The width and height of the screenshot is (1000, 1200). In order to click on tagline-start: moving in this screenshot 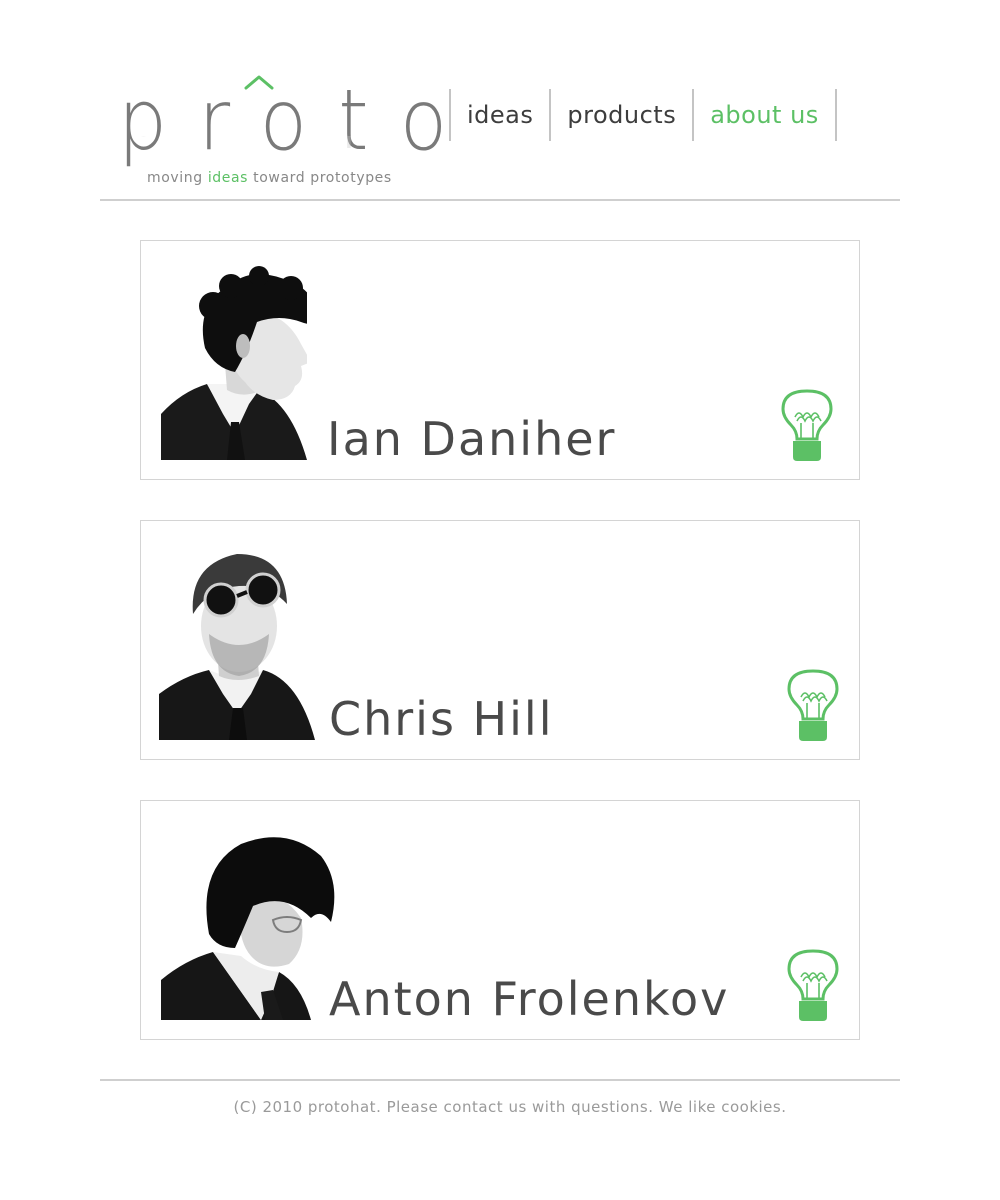, I will do `click(175, 178)`.